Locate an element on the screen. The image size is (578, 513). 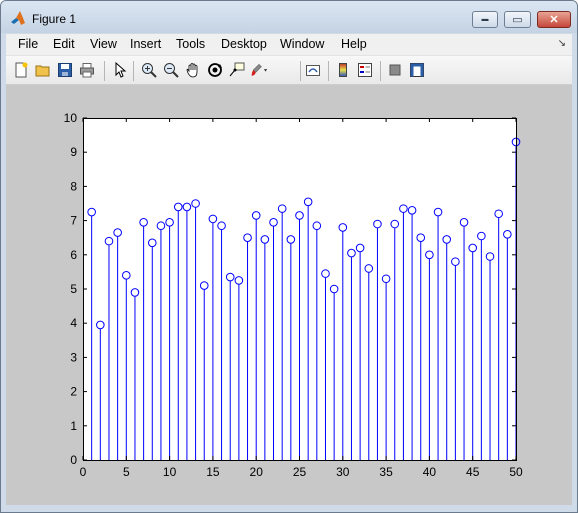
y-tick-label: 5 is located at coordinates (73, 289).